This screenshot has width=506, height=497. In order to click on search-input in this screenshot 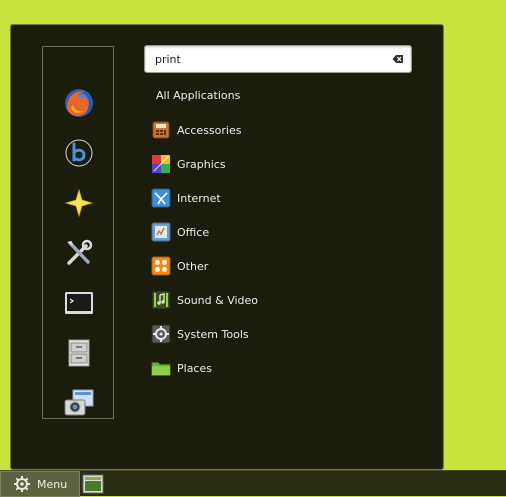, I will do `click(265, 59)`.